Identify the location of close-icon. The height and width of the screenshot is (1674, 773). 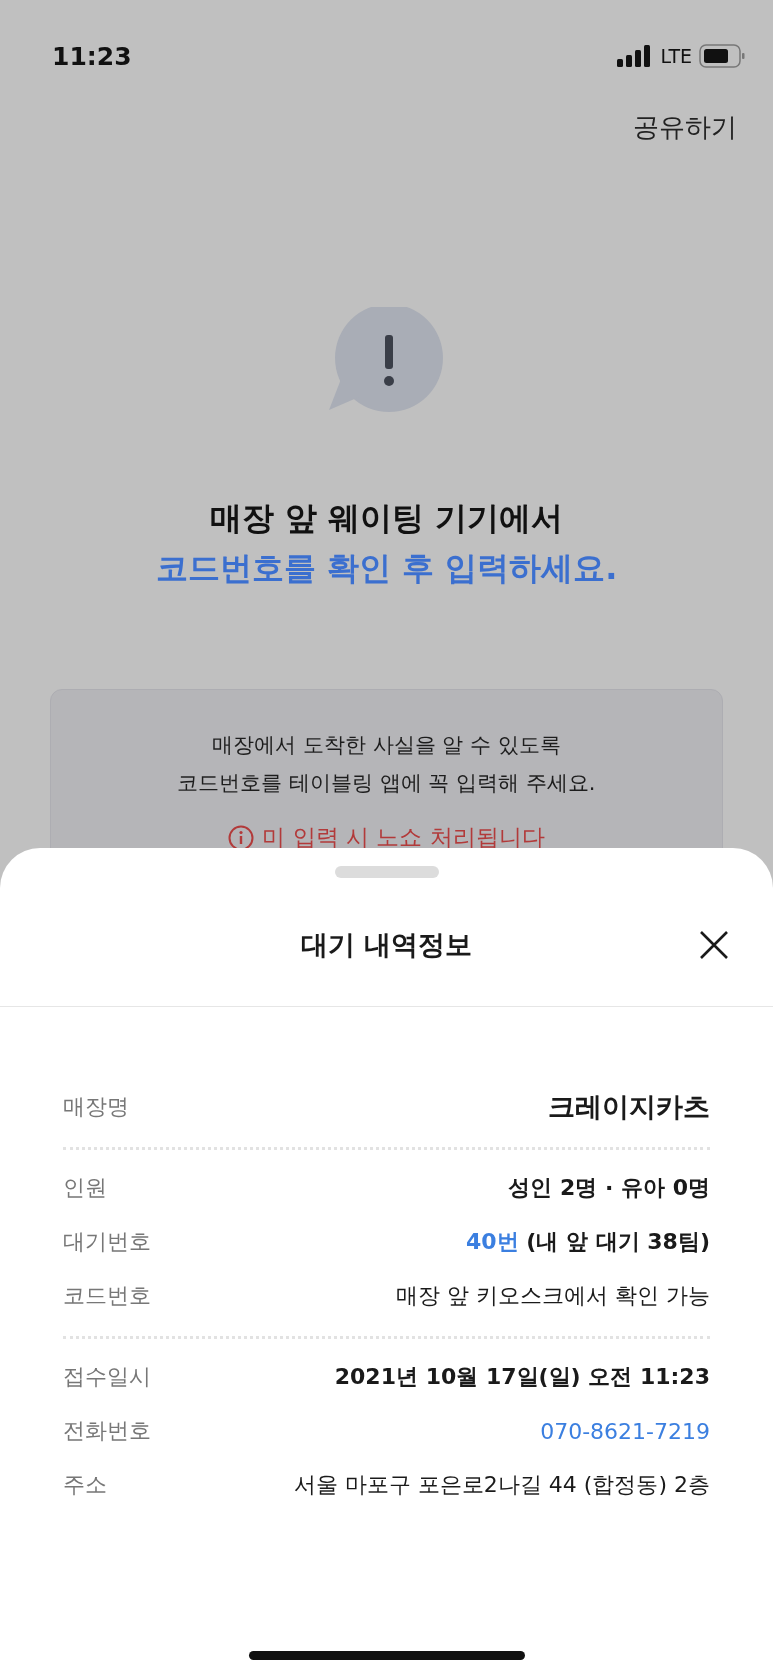
(714, 945).